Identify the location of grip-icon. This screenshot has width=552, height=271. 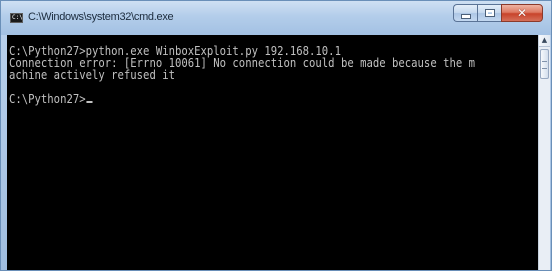
(544, 65).